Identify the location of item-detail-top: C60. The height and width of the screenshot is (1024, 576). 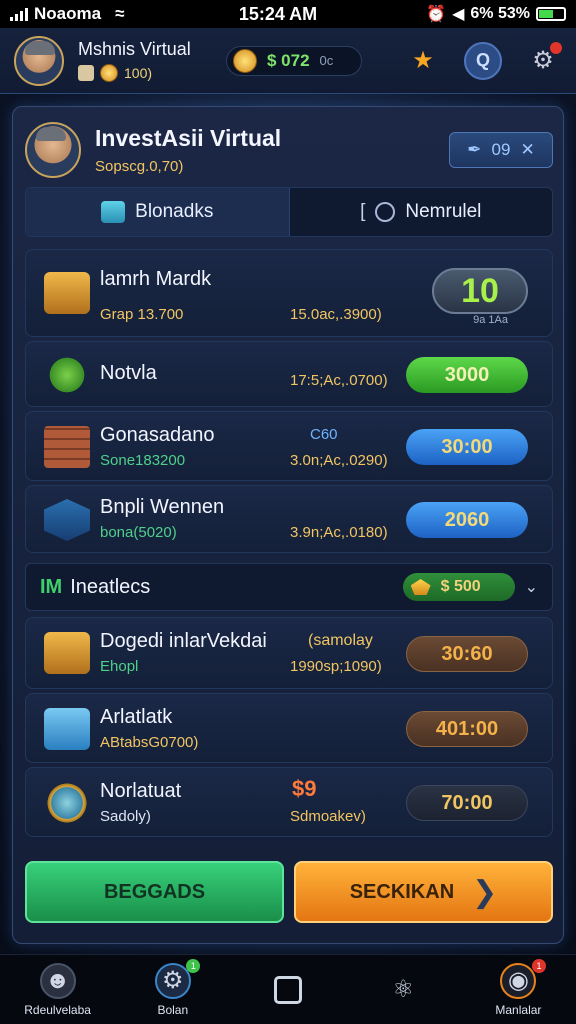
(324, 434).